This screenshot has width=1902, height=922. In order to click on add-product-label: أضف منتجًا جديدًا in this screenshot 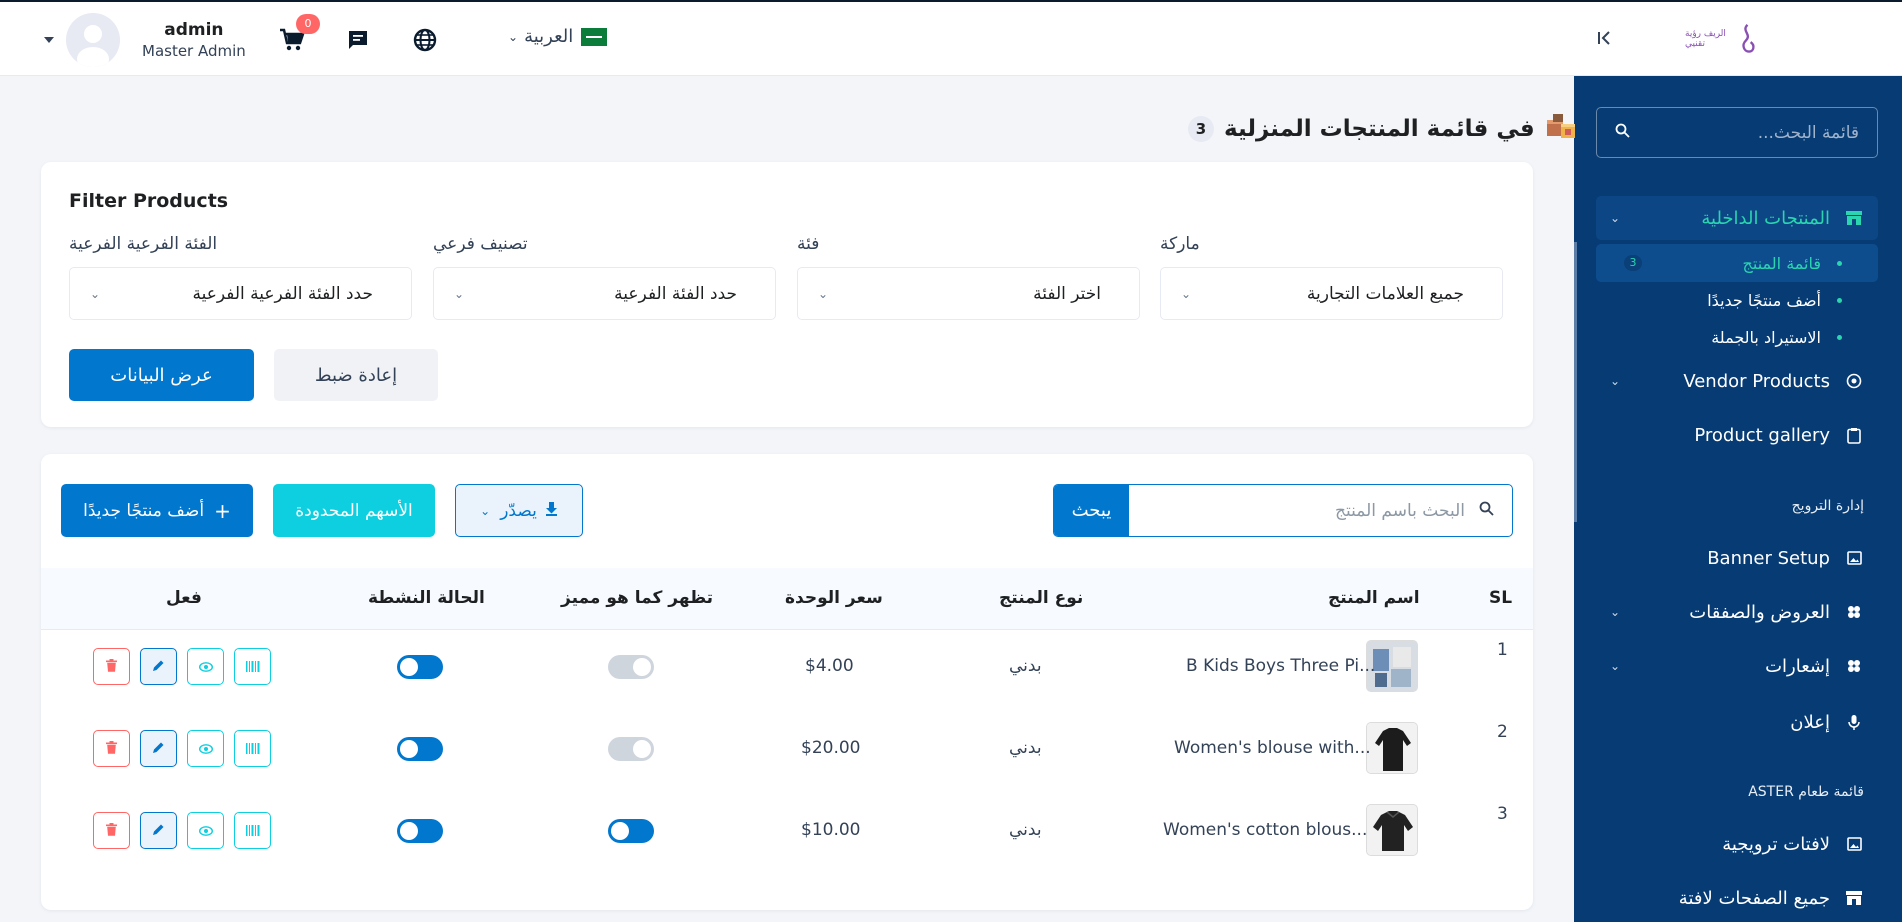, I will do `click(144, 510)`.